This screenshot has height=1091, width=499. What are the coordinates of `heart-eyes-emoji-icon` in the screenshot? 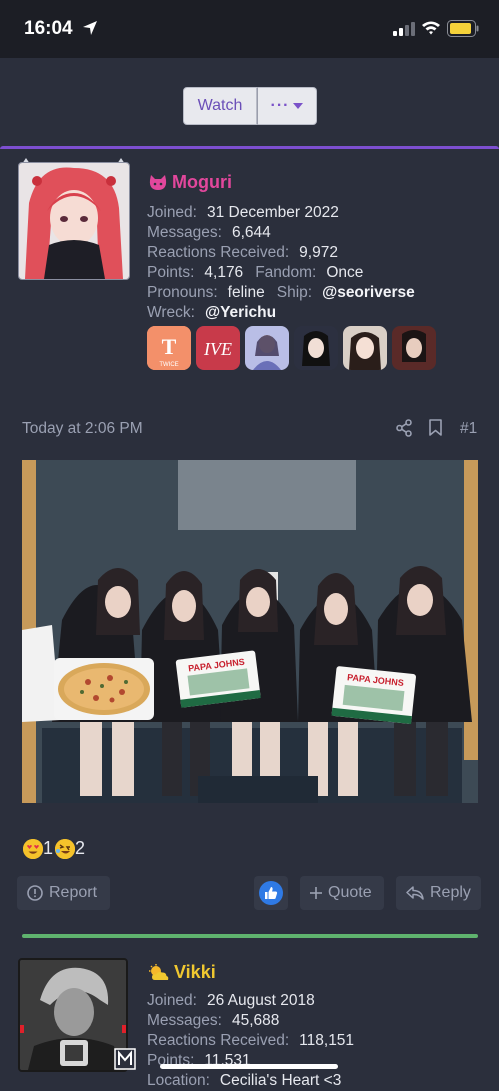 It's located at (33, 848).